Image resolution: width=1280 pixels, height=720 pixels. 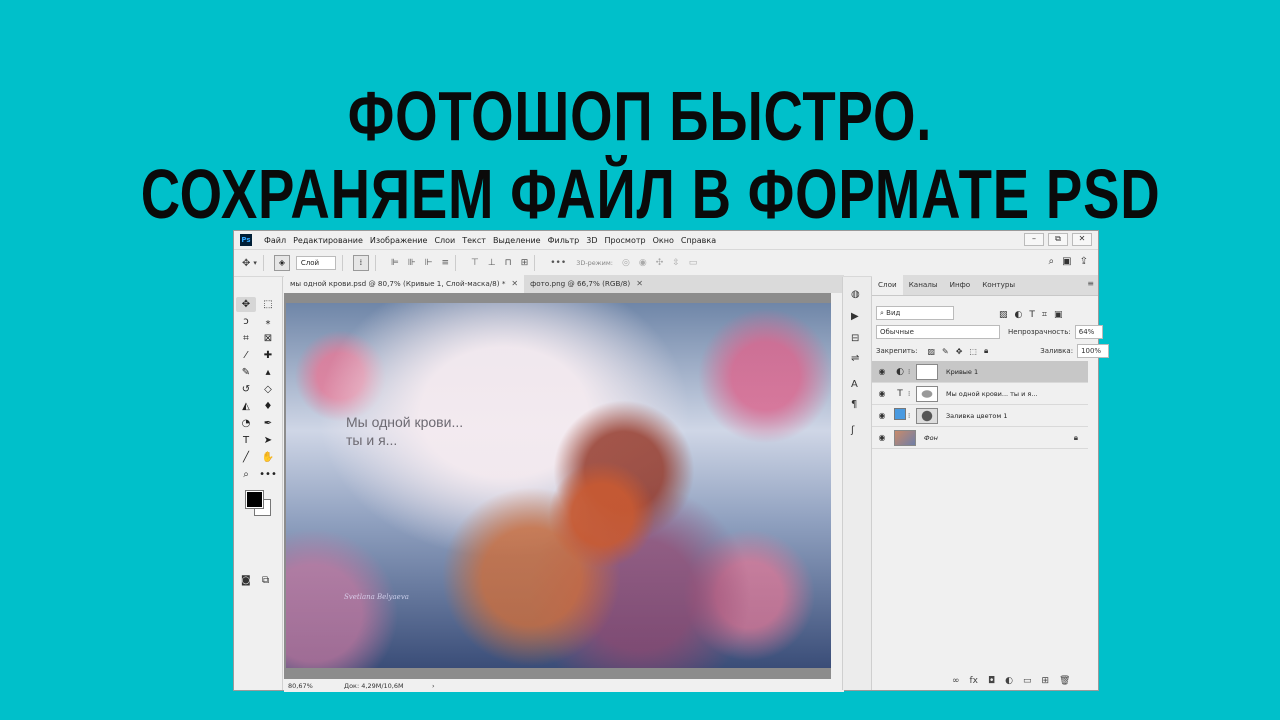 I want to click on layer-row: ◉ ◐ ⁞ Кривые 1, so click(x=980, y=372).